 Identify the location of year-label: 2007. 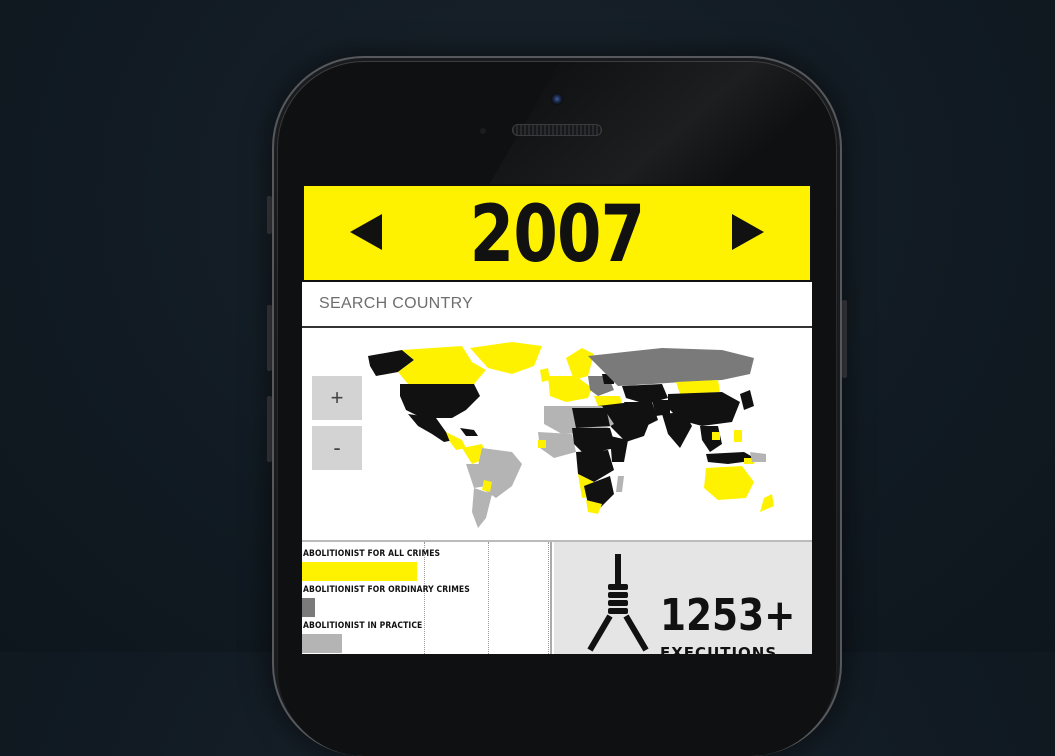
(557, 235).